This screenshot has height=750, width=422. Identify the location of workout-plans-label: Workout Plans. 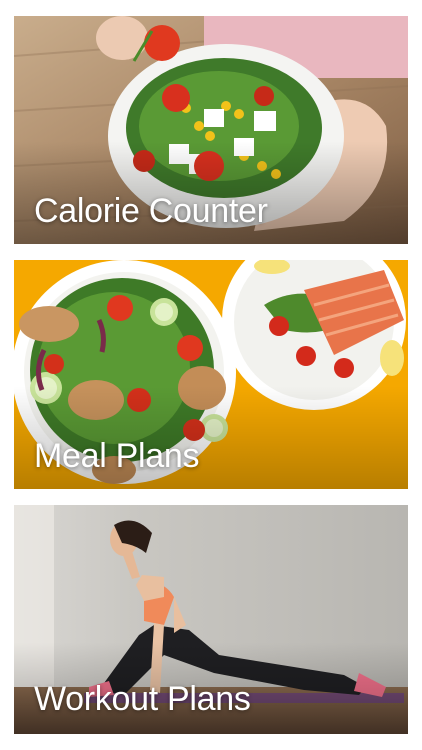
(142, 699).